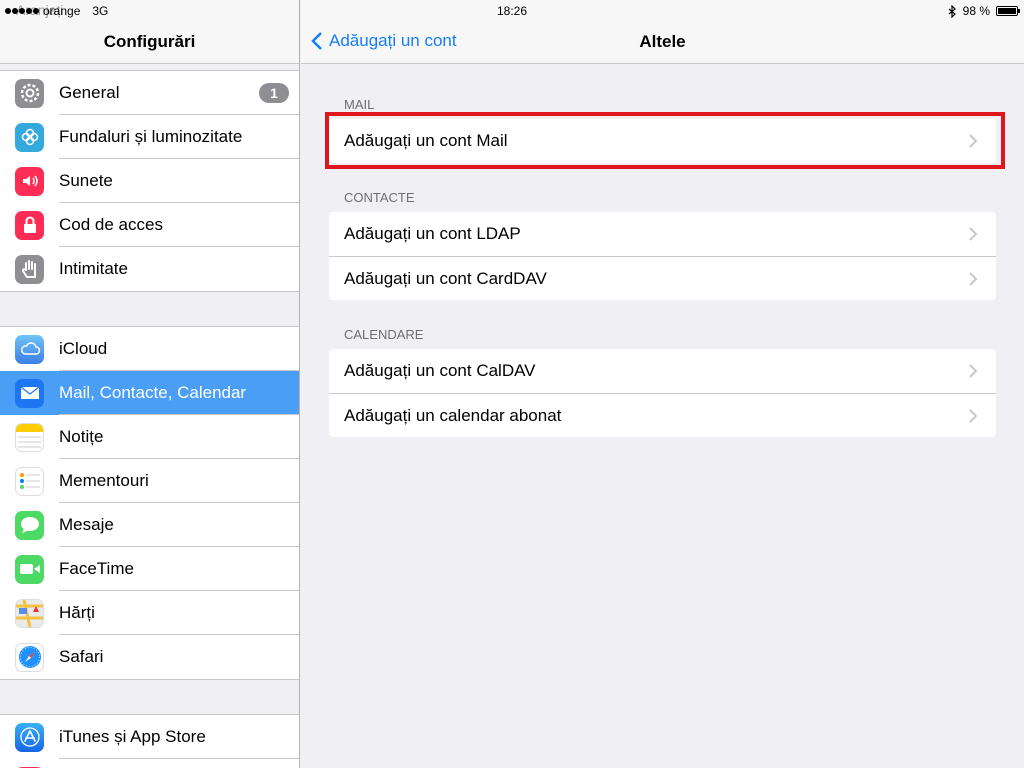 The image size is (1024, 768). Describe the element at coordinates (104, 480) in the screenshot. I see `sidebar-item-label: Mementouri` at that location.